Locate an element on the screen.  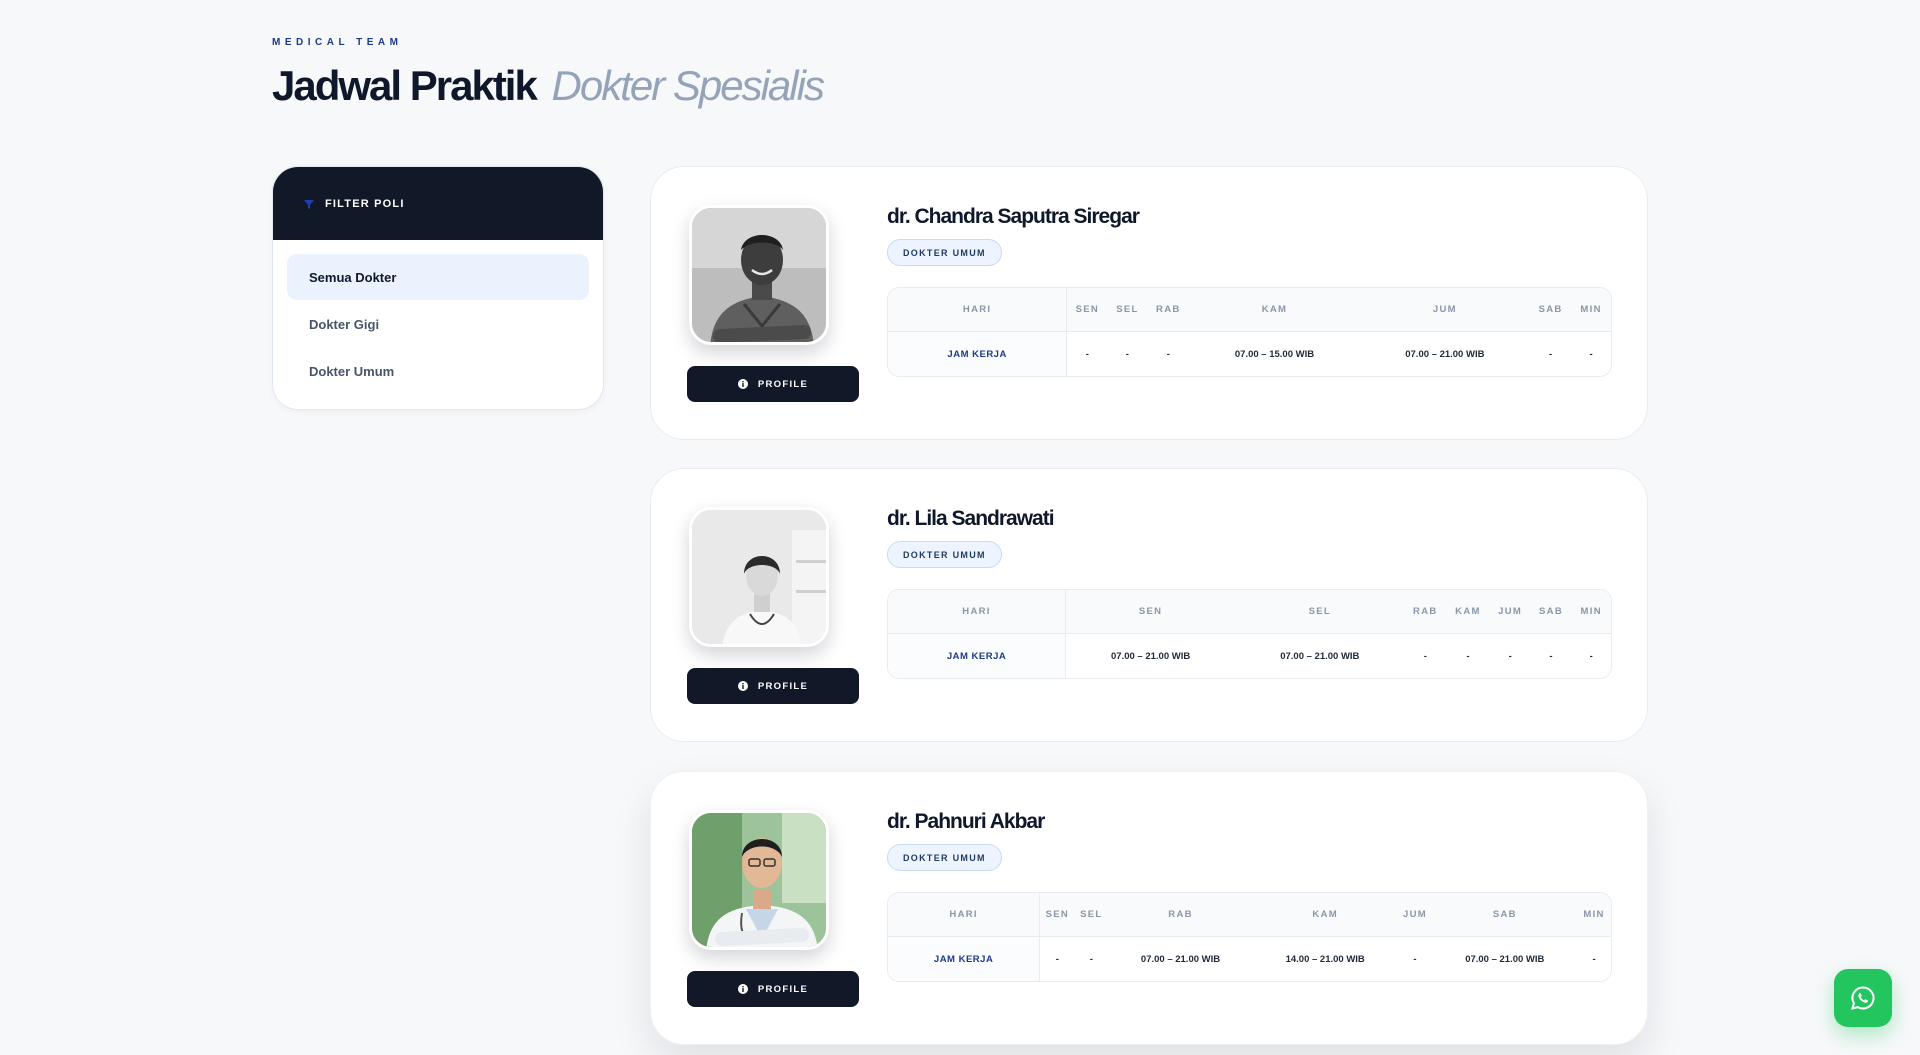
filter-item-dokter-umum: Dokter Umum is located at coordinates (438, 371).